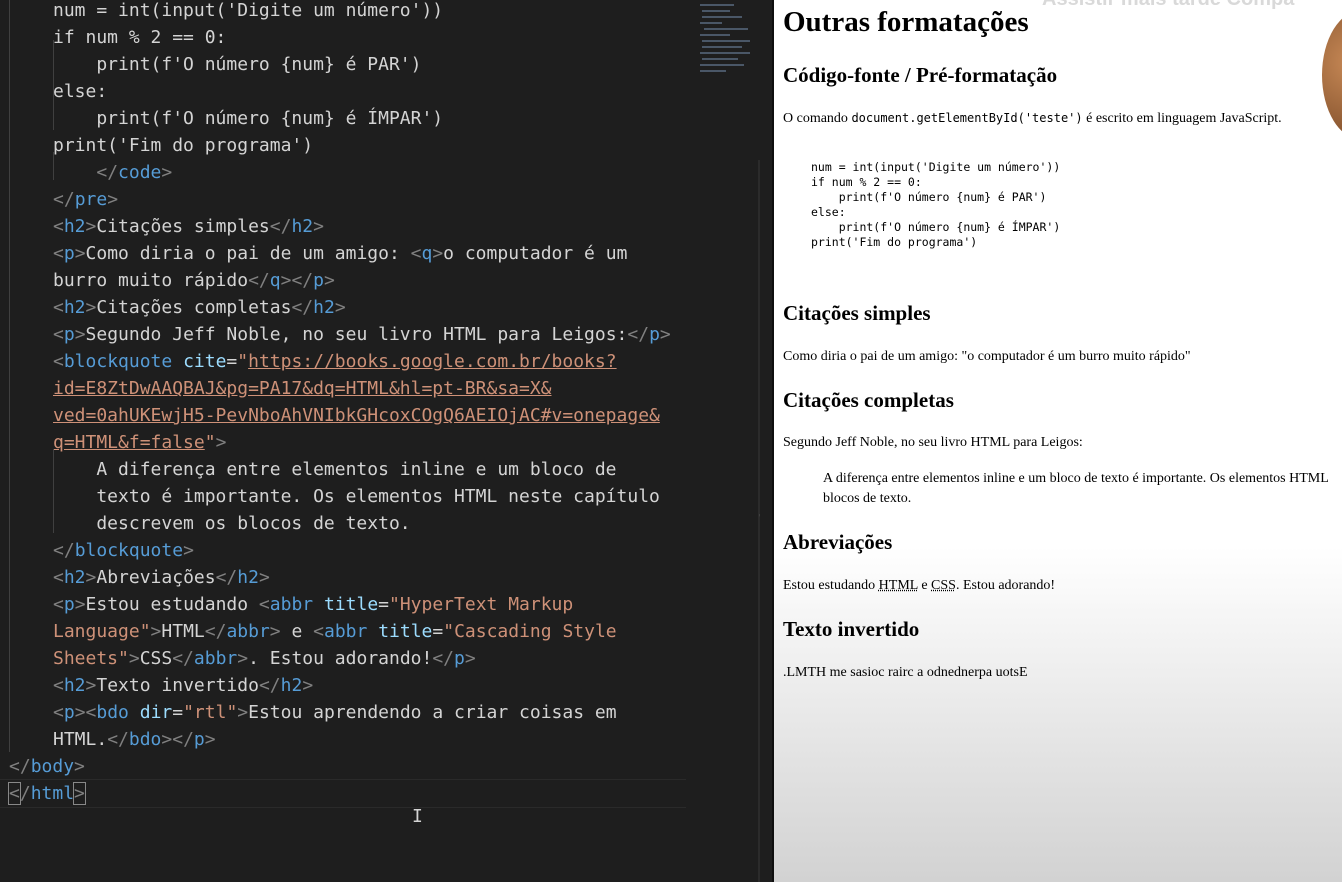  I want to click on minimap, so click(725, 39).